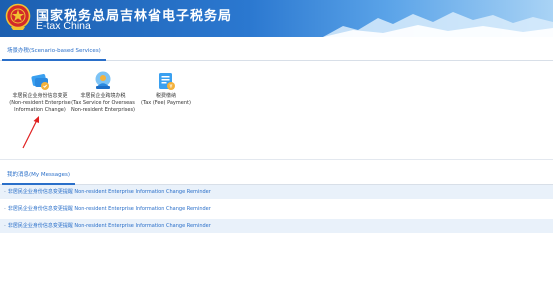 The height and width of the screenshot is (308, 553). What do you see at coordinates (39, 177) in the screenshot?
I see `tab-my-messages: 我的消息(My Messages)` at bounding box center [39, 177].